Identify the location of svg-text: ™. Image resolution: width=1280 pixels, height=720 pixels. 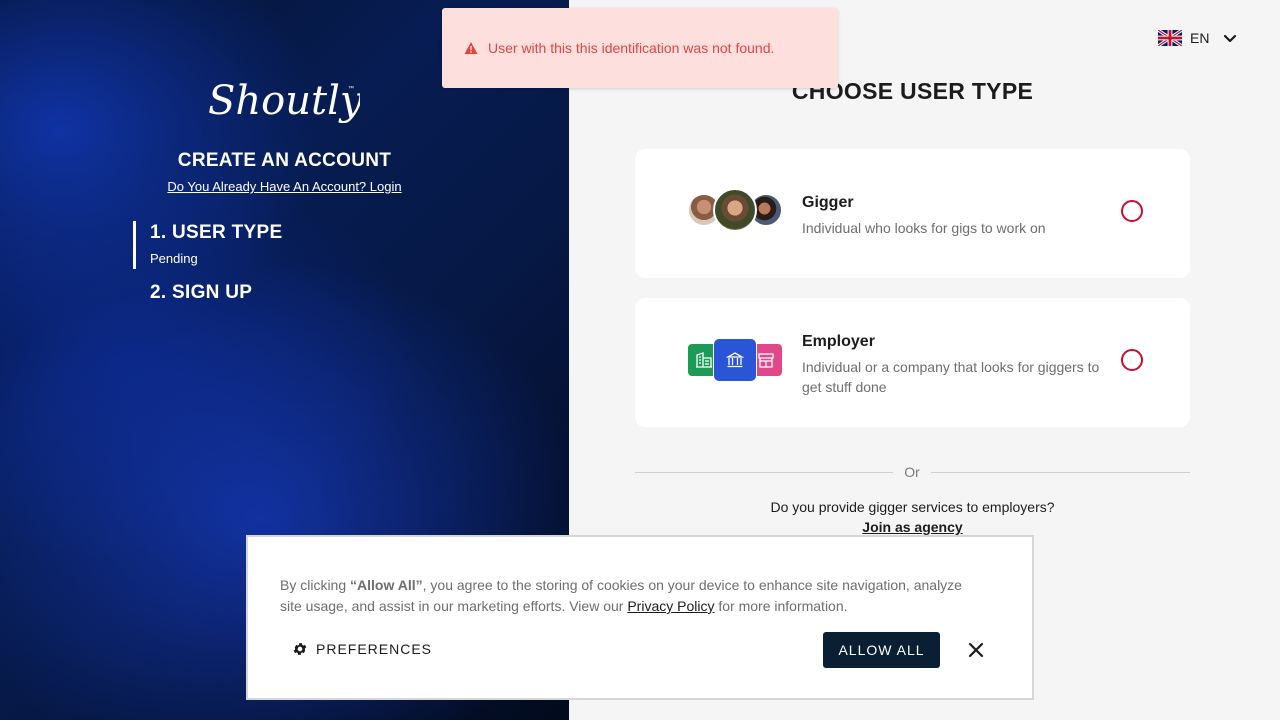
(351, 88).